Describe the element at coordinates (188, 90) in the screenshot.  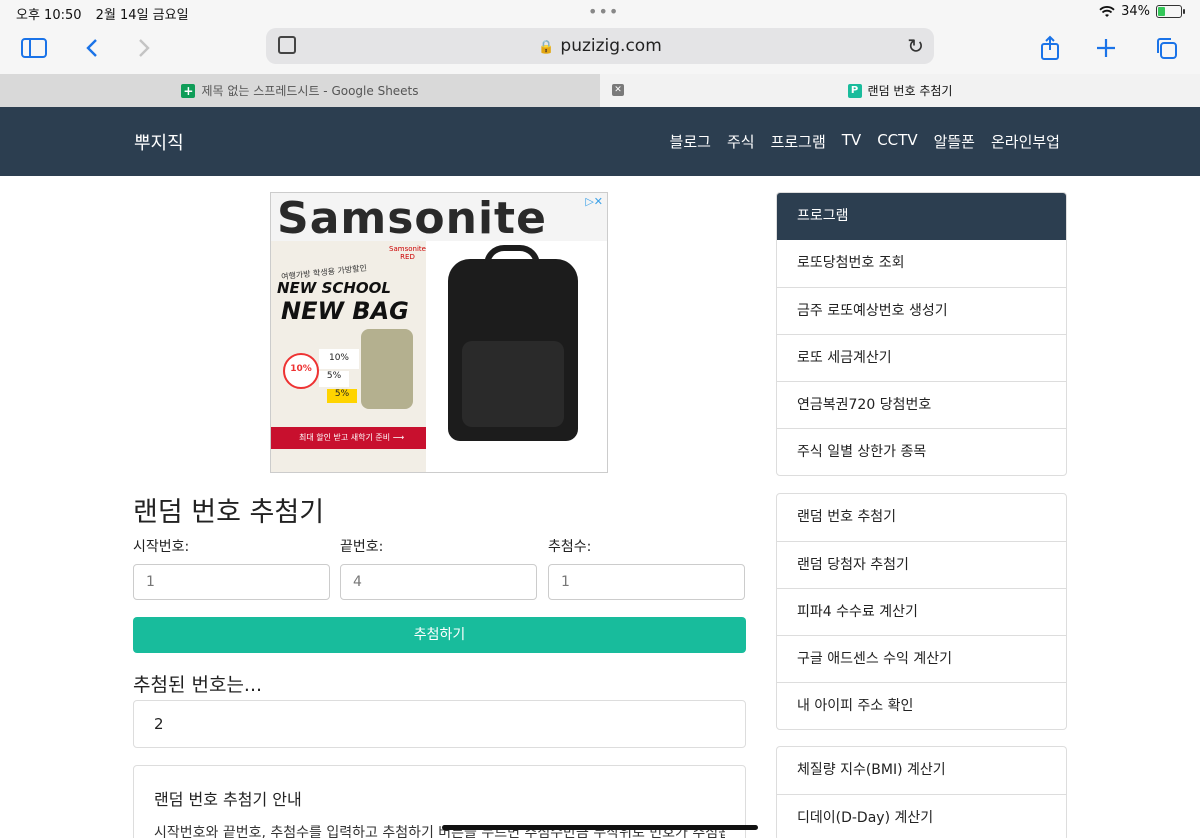
I see `sheets-icon: +` at that location.